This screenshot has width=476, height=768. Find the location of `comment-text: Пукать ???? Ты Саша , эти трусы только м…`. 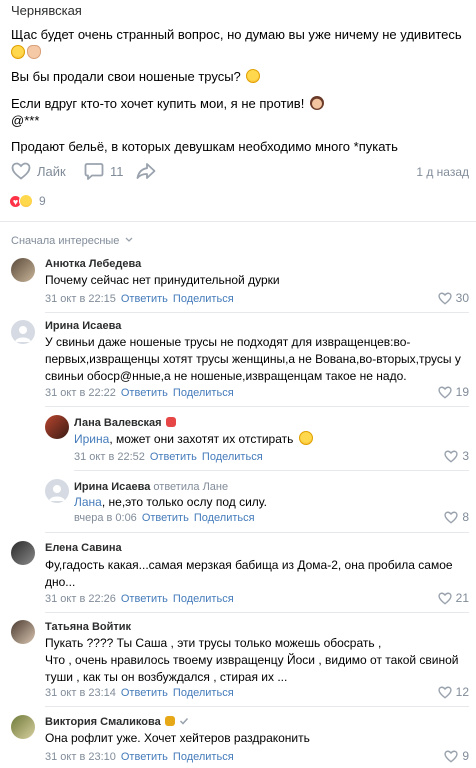

comment-text: Пукать ???? Ты Саша , эти трусы только м… is located at coordinates (252, 660).